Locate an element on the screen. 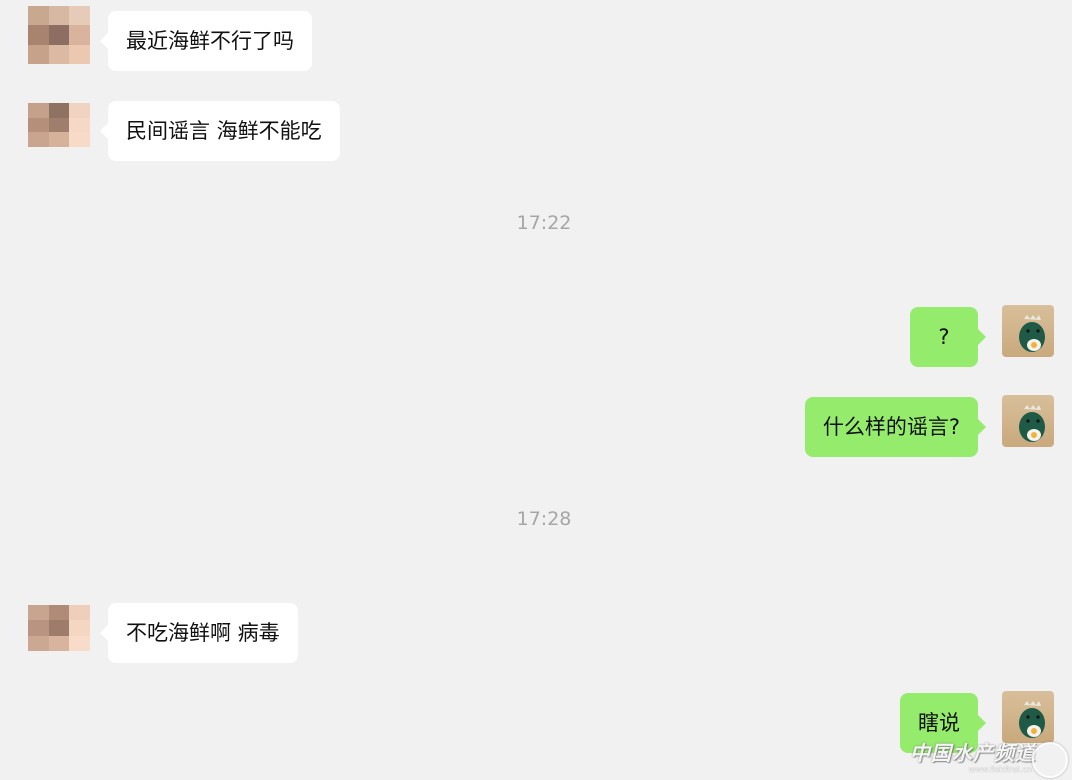 Image resolution: width=1072 pixels, height=780 pixels. watermark-logo-icon is located at coordinates (1050, 760).